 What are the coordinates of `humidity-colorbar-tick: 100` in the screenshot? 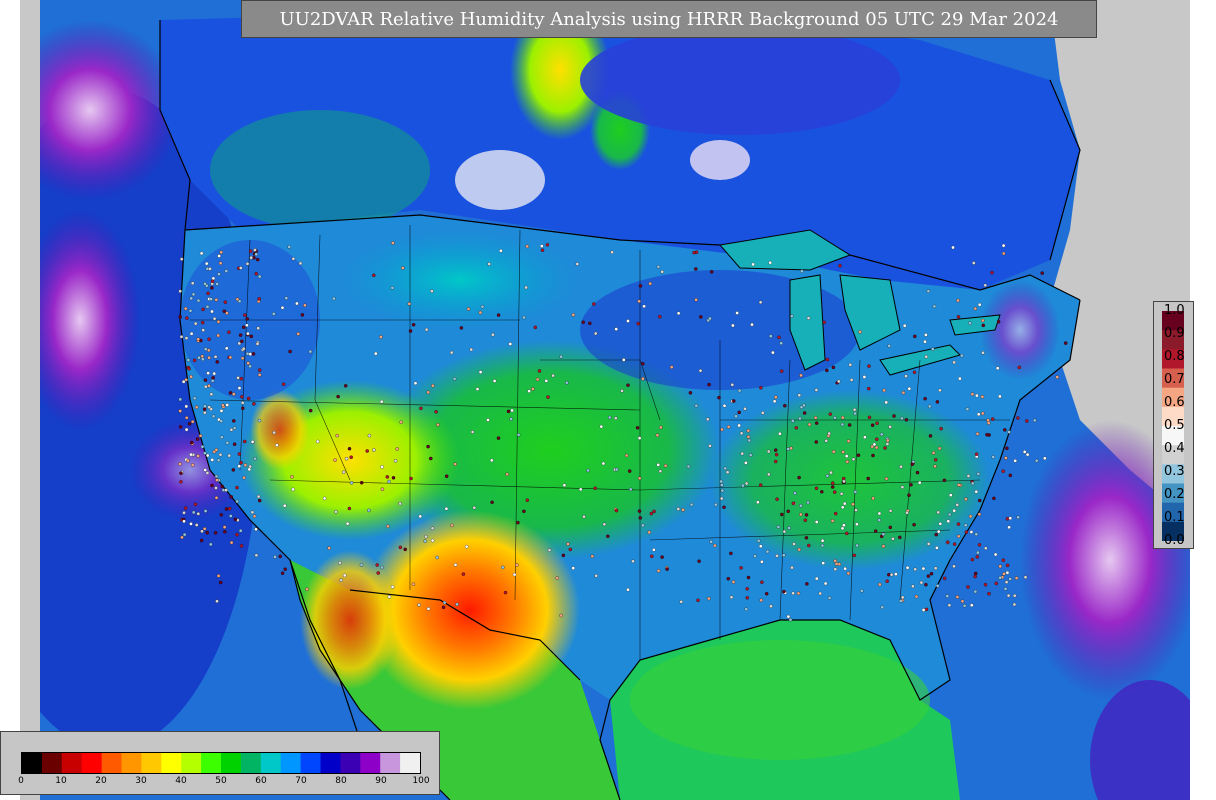 It's located at (421, 781).